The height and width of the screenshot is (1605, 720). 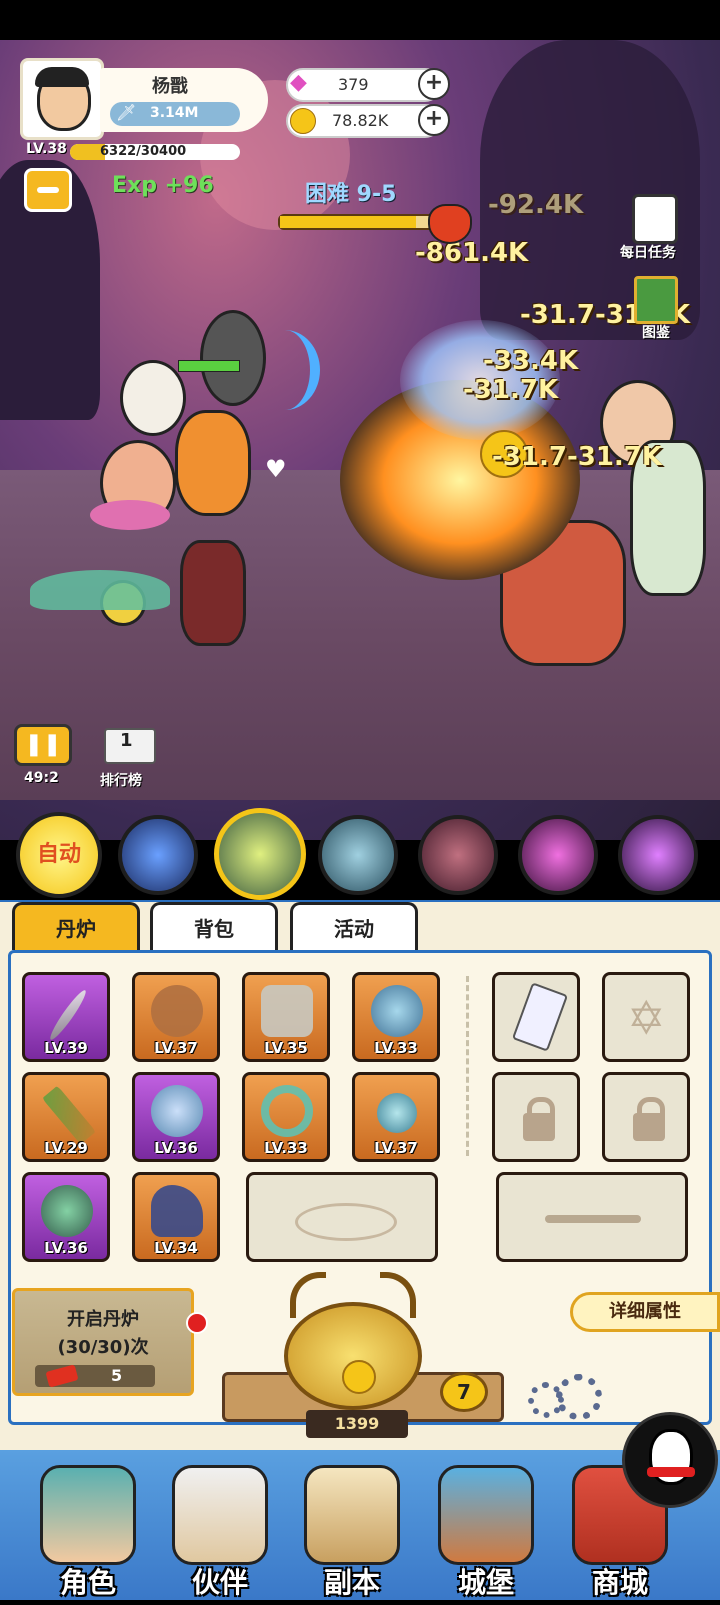 What do you see at coordinates (357, 1424) in the screenshot?
I see `furnace-coin-value: 1399` at bounding box center [357, 1424].